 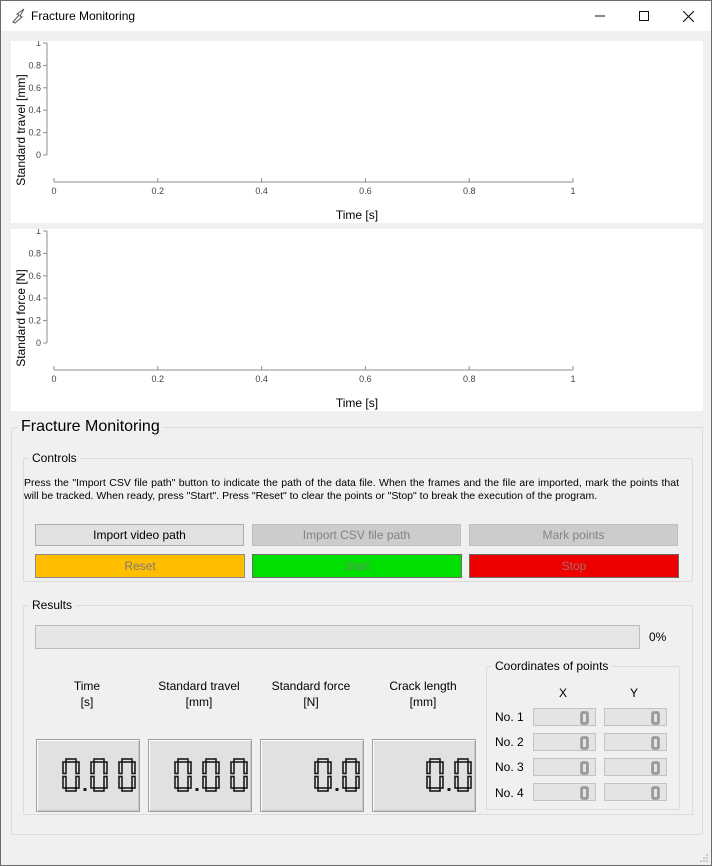 I want to click on coord-2-y, so click(x=635, y=742).